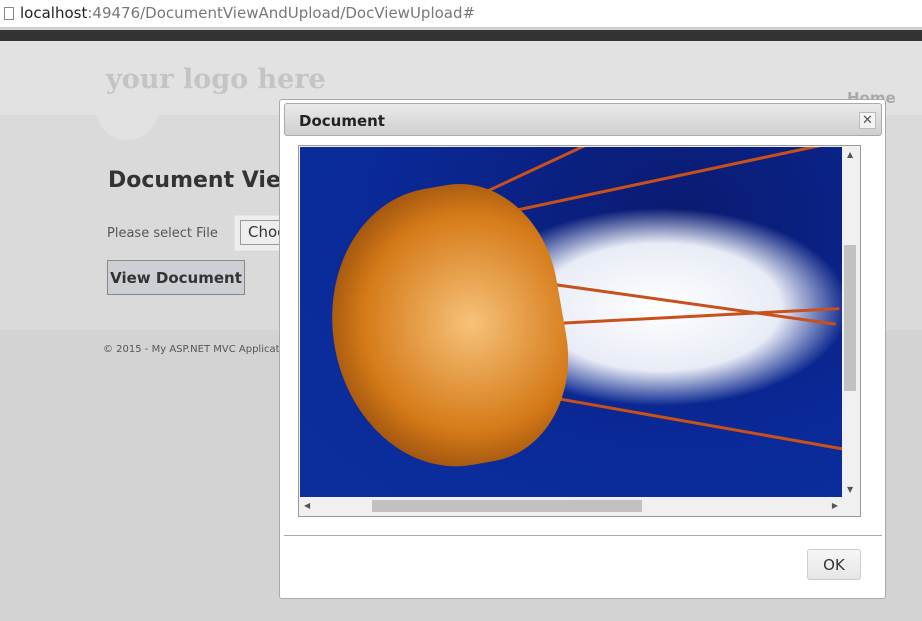  Describe the element at coordinates (162, 233) in the screenshot. I see `file-label: Please select File` at that location.